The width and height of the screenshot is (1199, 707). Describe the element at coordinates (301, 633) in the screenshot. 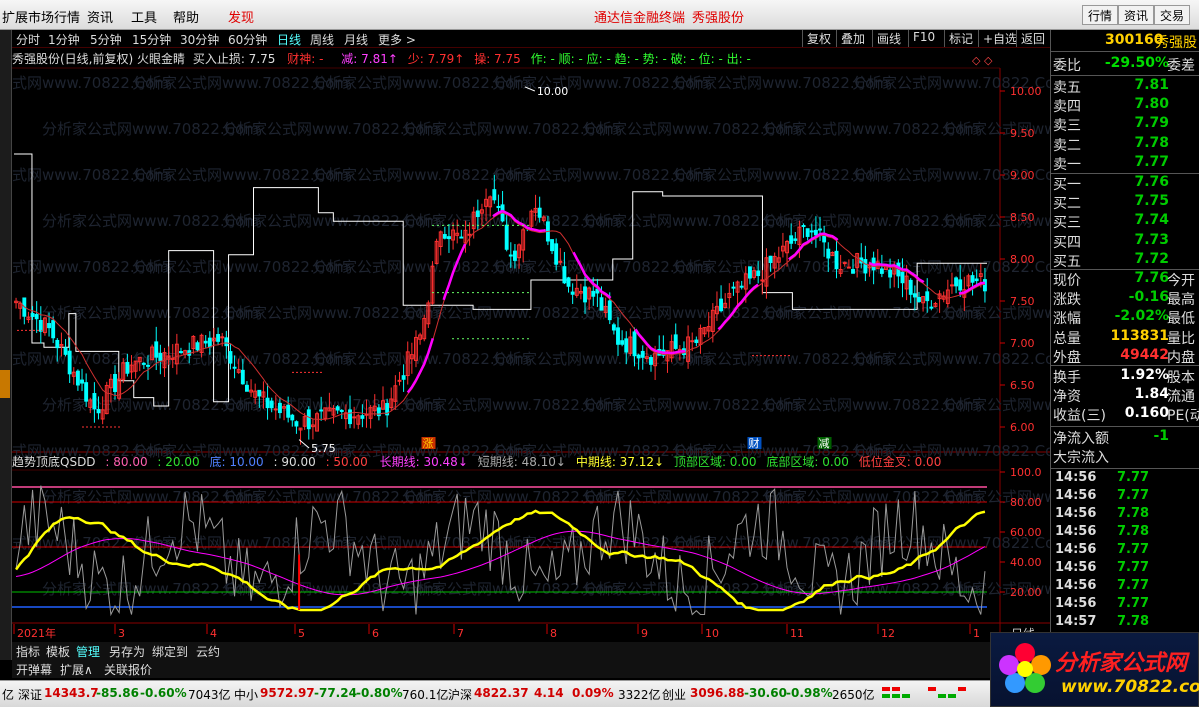

I see `date-tick-label: 5` at that location.